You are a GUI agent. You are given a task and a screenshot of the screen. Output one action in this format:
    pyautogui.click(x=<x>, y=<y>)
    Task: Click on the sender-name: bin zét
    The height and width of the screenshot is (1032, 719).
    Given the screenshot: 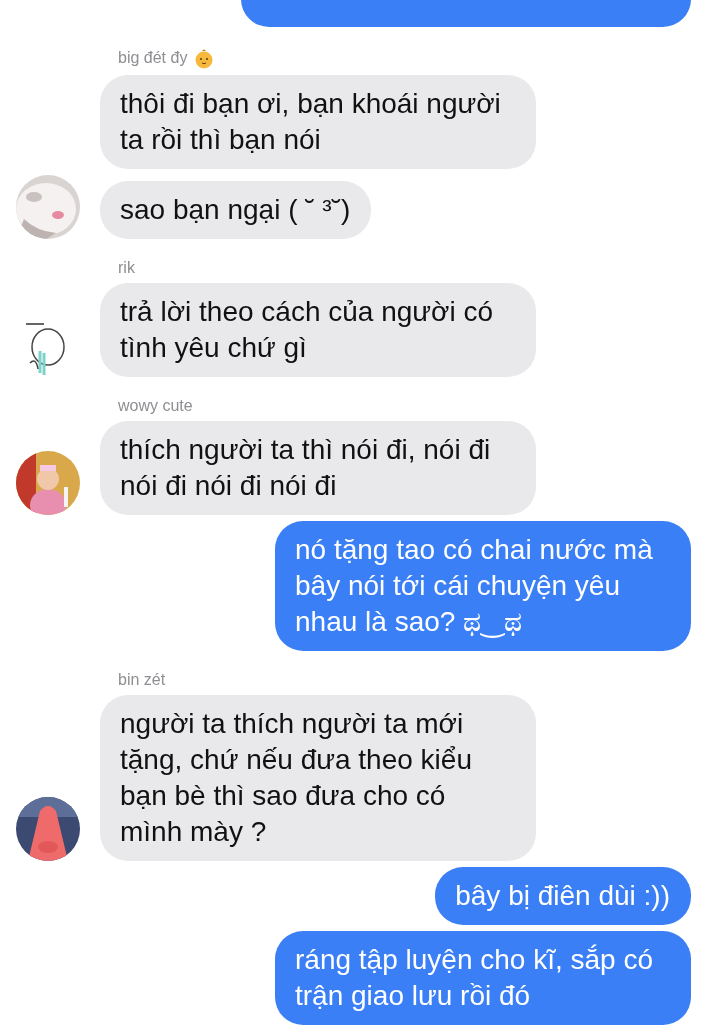 What is the action you would take?
    pyautogui.click(x=142, y=680)
    